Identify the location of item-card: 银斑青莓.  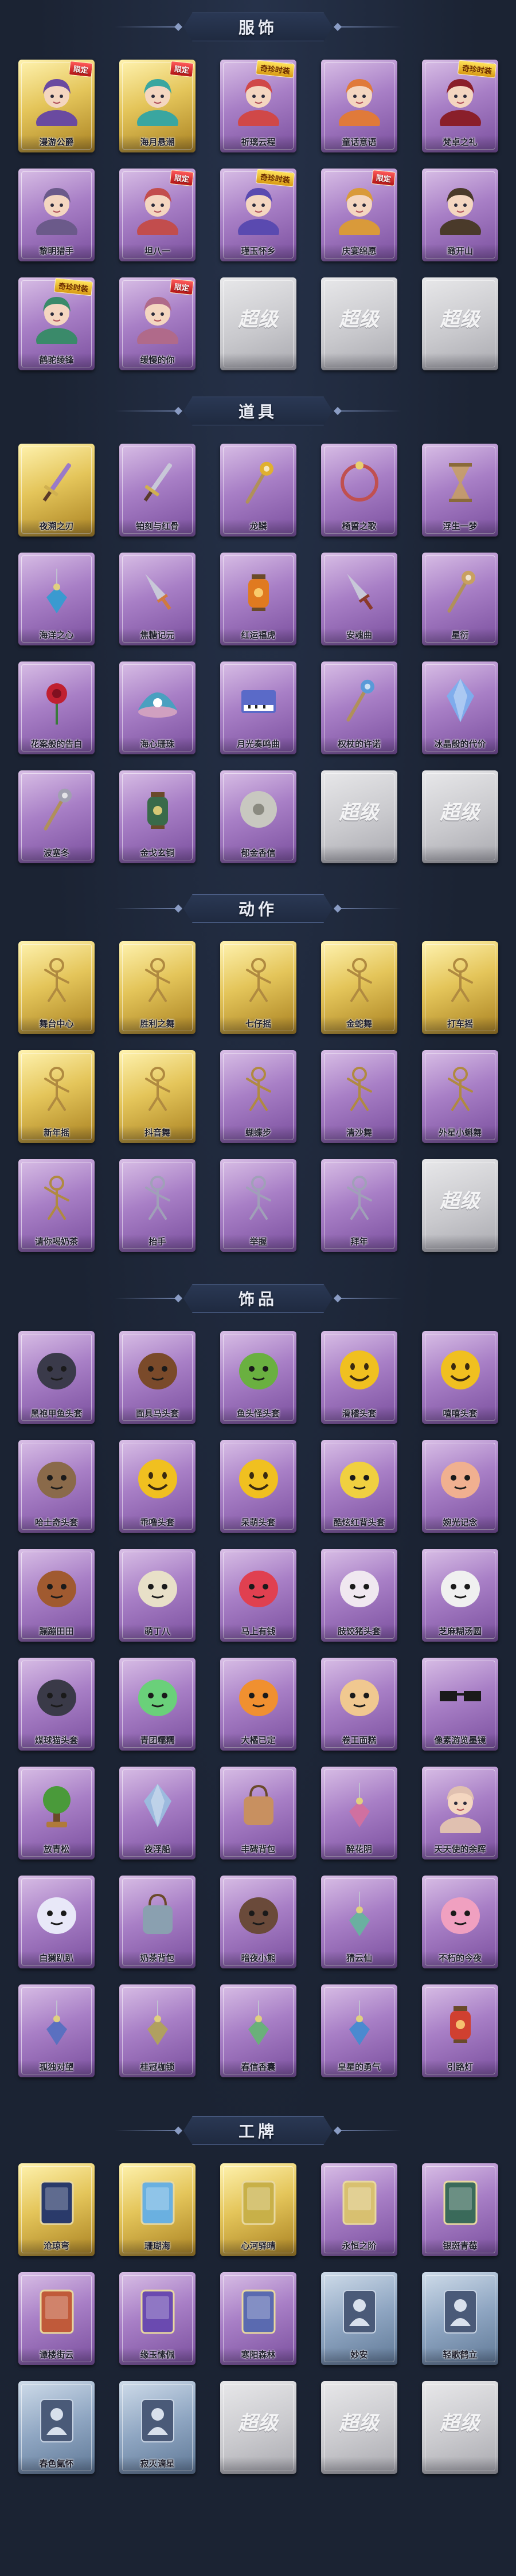
(460, 2209).